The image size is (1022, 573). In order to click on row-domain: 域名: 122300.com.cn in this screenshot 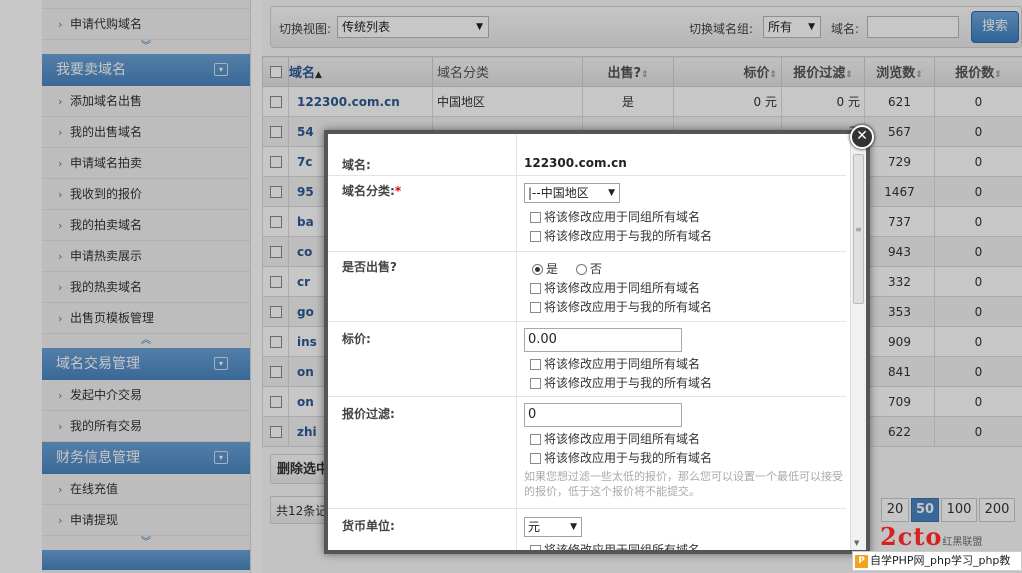, I will do `click(587, 155)`.